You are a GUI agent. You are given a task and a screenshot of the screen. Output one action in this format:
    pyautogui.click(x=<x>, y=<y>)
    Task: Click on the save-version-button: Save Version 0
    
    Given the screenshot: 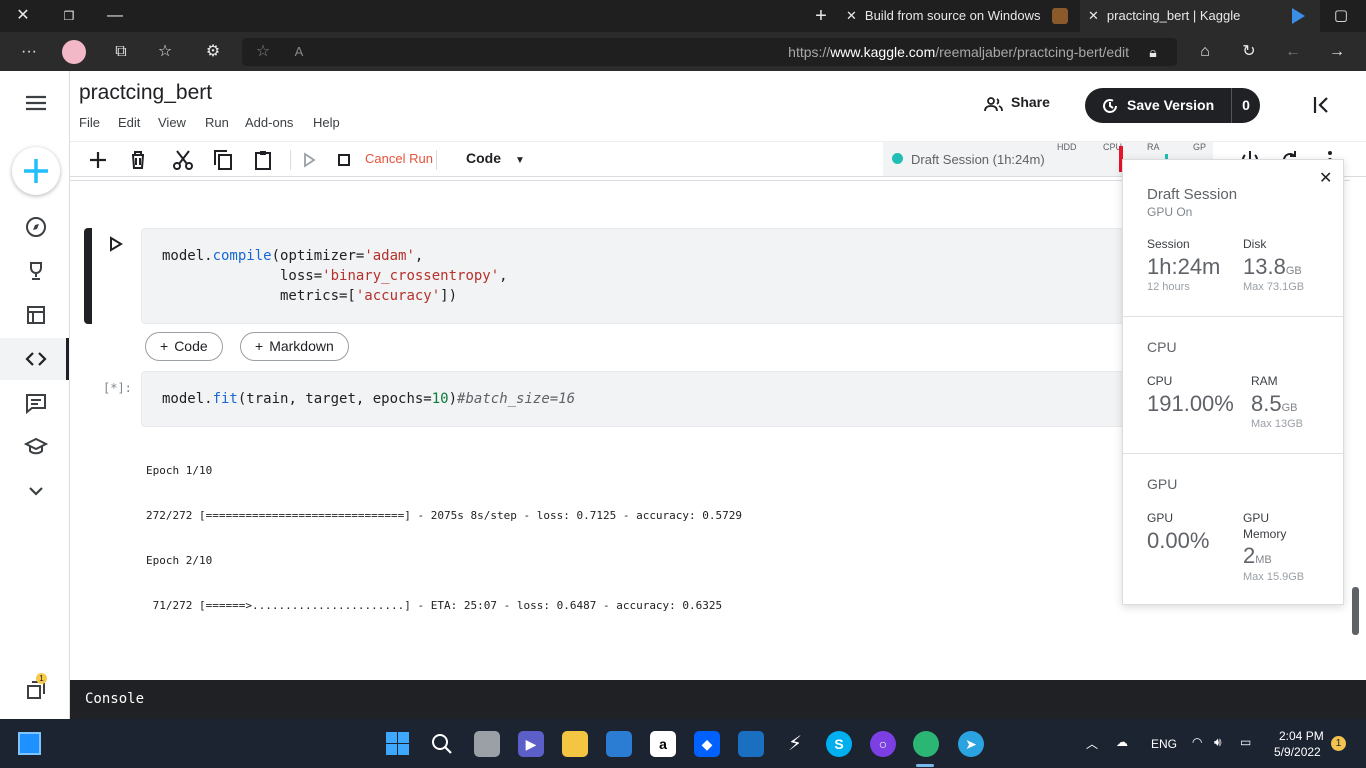 What is the action you would take?
    pyautogui.click(x=1172, y=105)
    